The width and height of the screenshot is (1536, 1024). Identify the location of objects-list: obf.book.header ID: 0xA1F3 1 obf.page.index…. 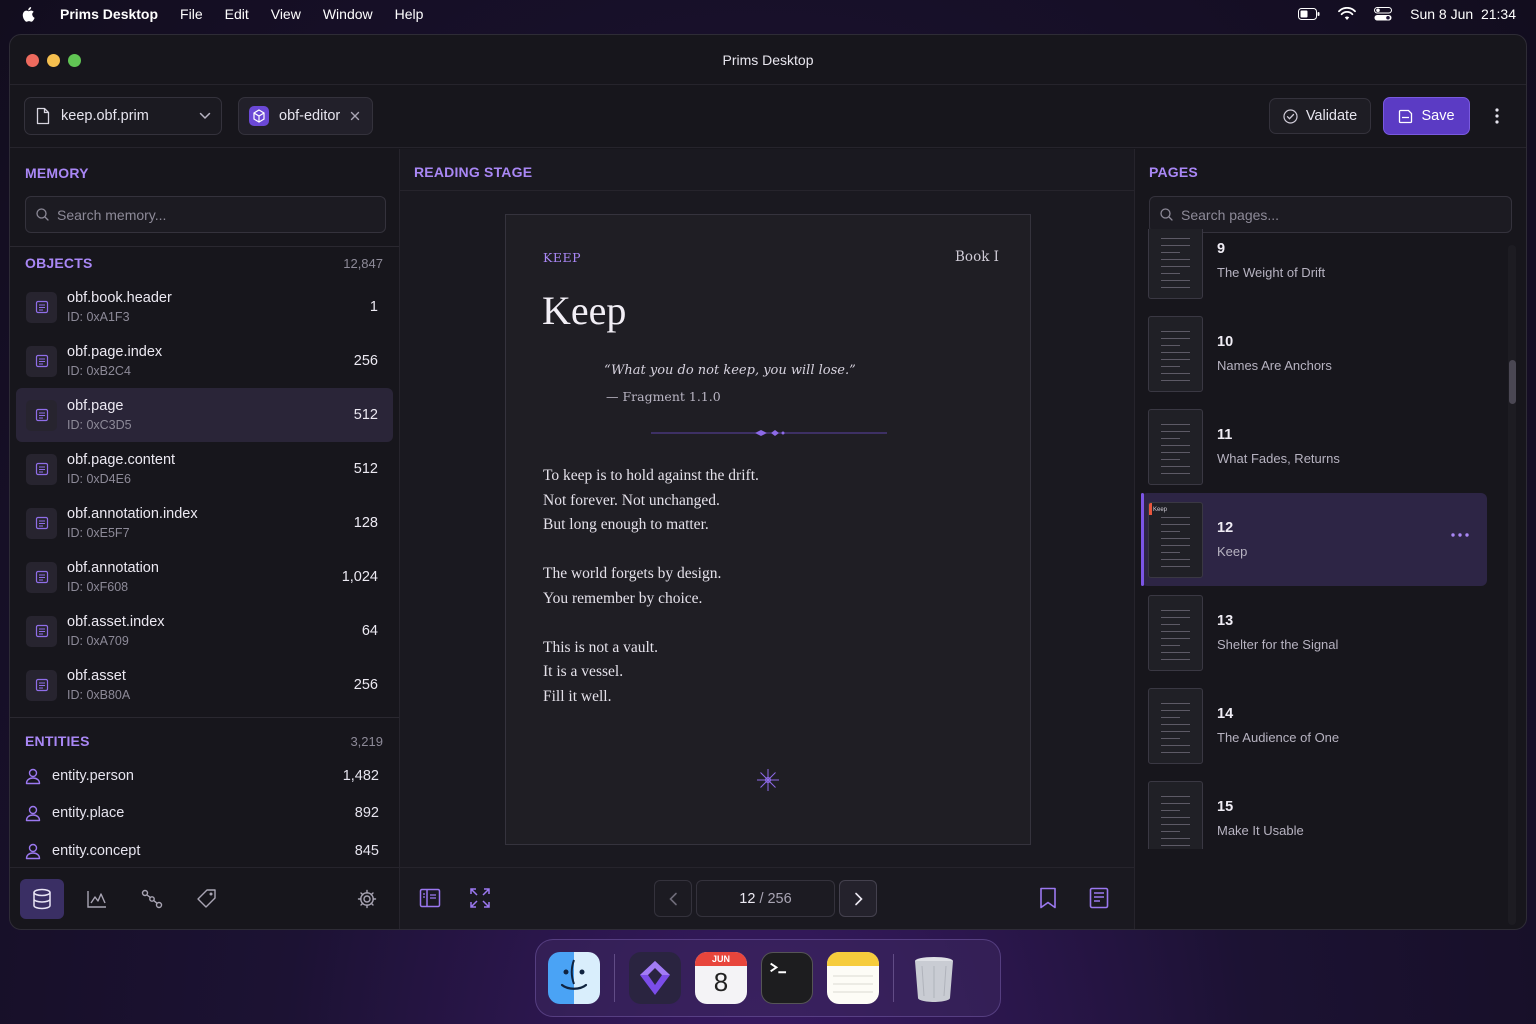
(204, 496).